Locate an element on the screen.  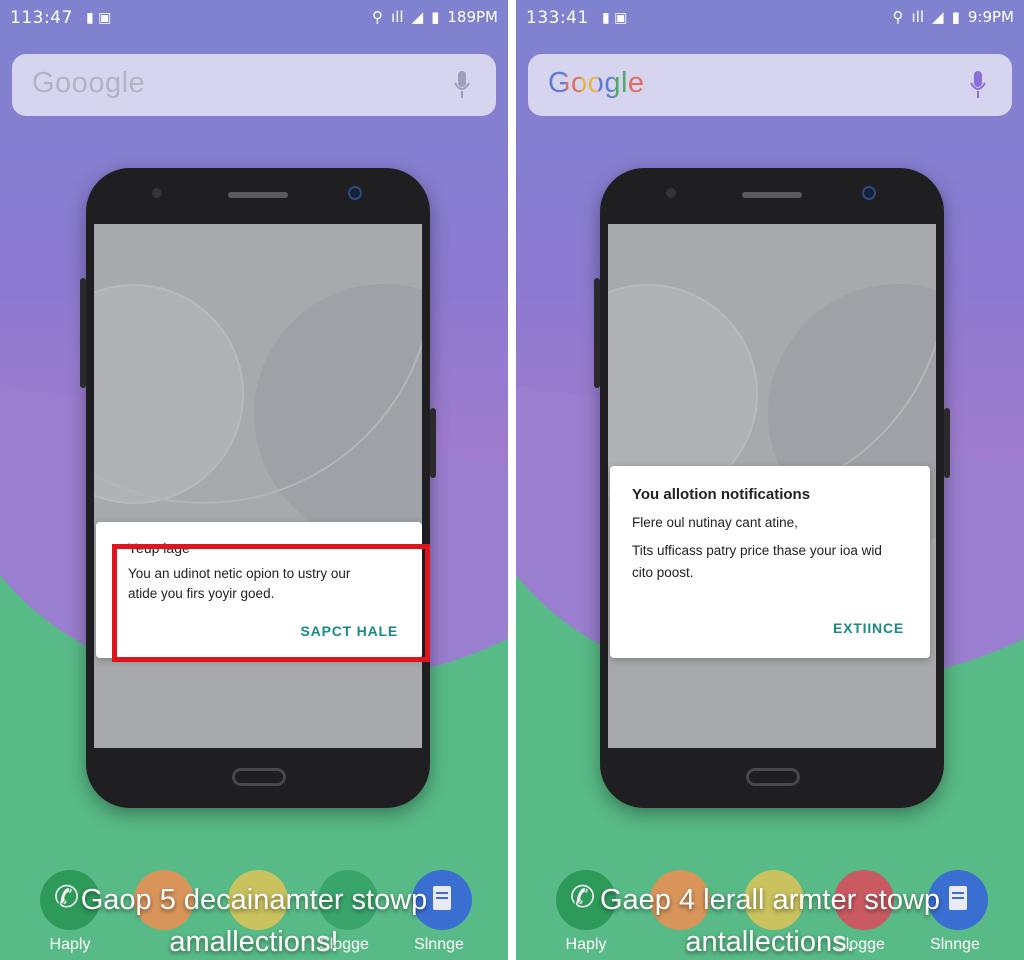
highlight-box is located at coordinates (271, 603).